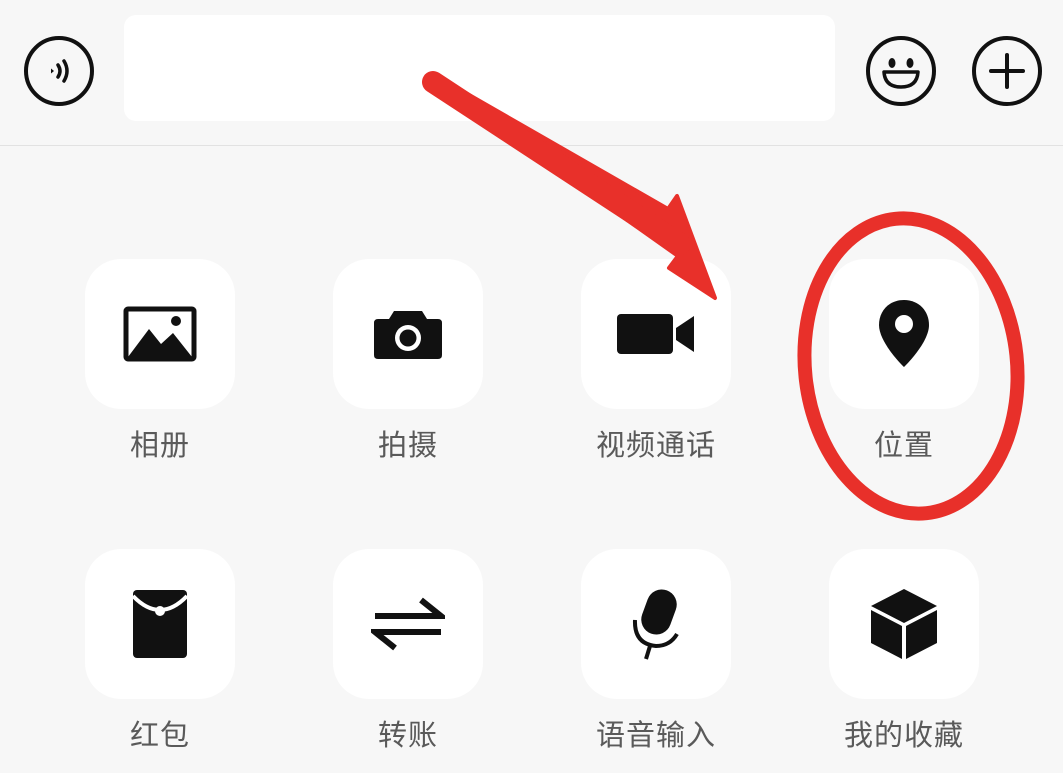 The image size is (1063, 773). I want to click on album-icon-box, so click(160, 334).